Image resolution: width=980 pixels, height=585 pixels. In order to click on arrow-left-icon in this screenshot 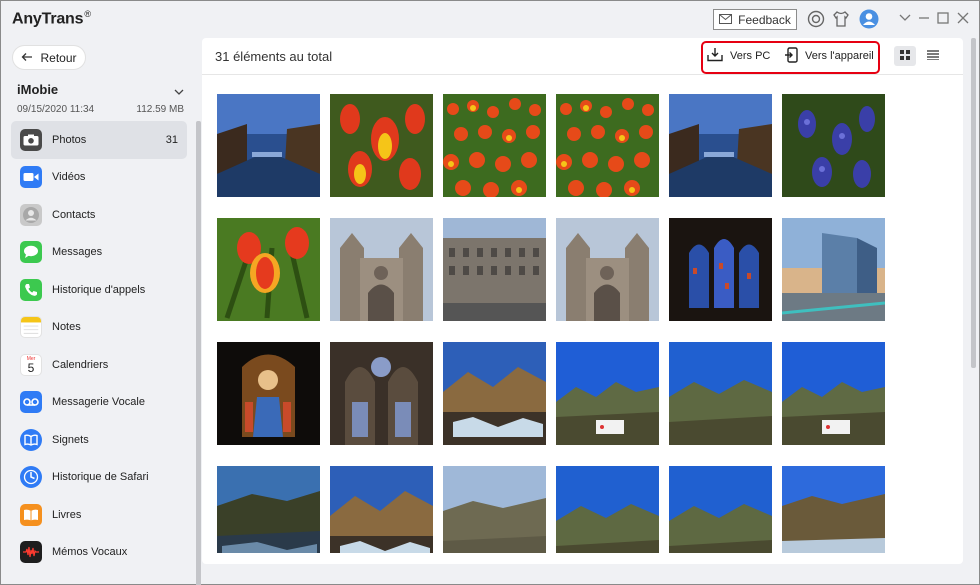, I will do `click(27, 58)`.